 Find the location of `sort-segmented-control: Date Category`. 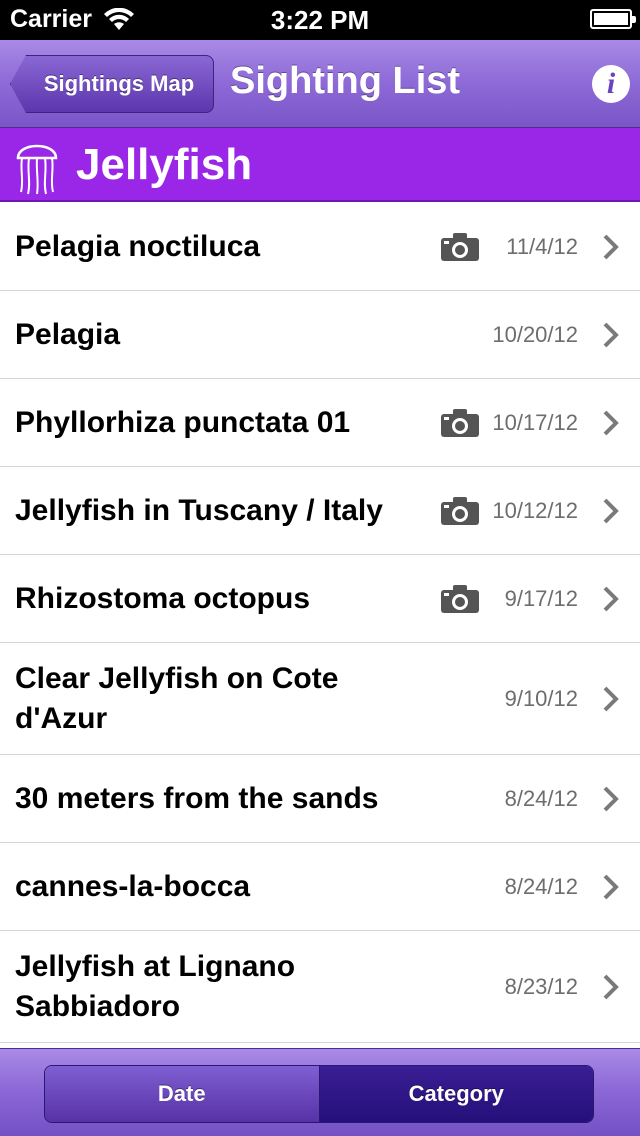

sort-segmented-control: Date Category is located at coordinates (319, 1094).